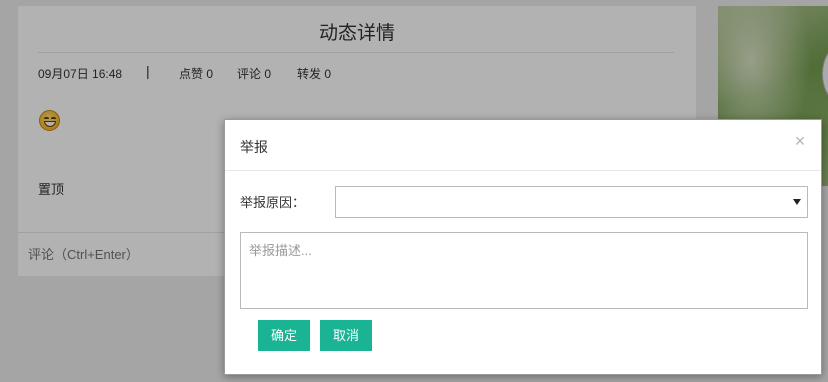  Describe the element at coordinates (346, 335) in the screenshot. I see `cancel-button: 取消` at that location.